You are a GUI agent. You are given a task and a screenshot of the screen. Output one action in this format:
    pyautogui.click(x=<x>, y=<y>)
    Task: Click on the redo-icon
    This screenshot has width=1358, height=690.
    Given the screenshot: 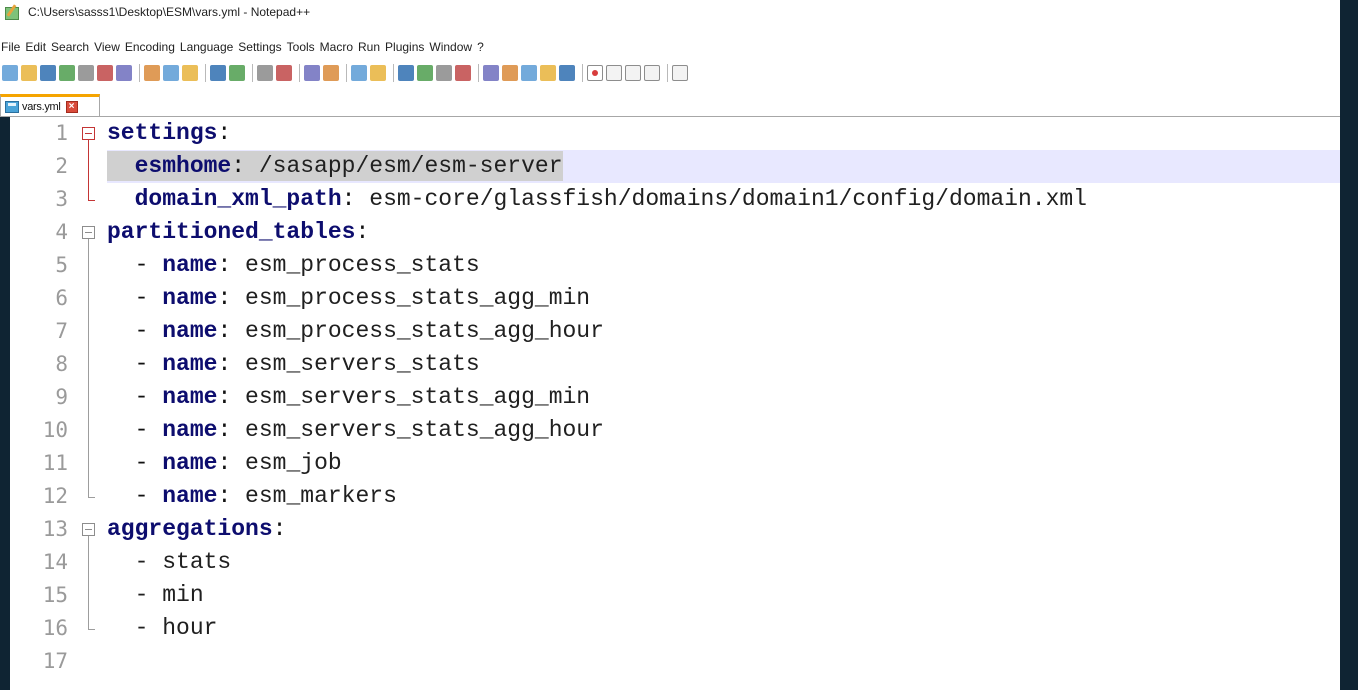 What is the action you would take?
    pyautogui.click(x=237, y=73)
    